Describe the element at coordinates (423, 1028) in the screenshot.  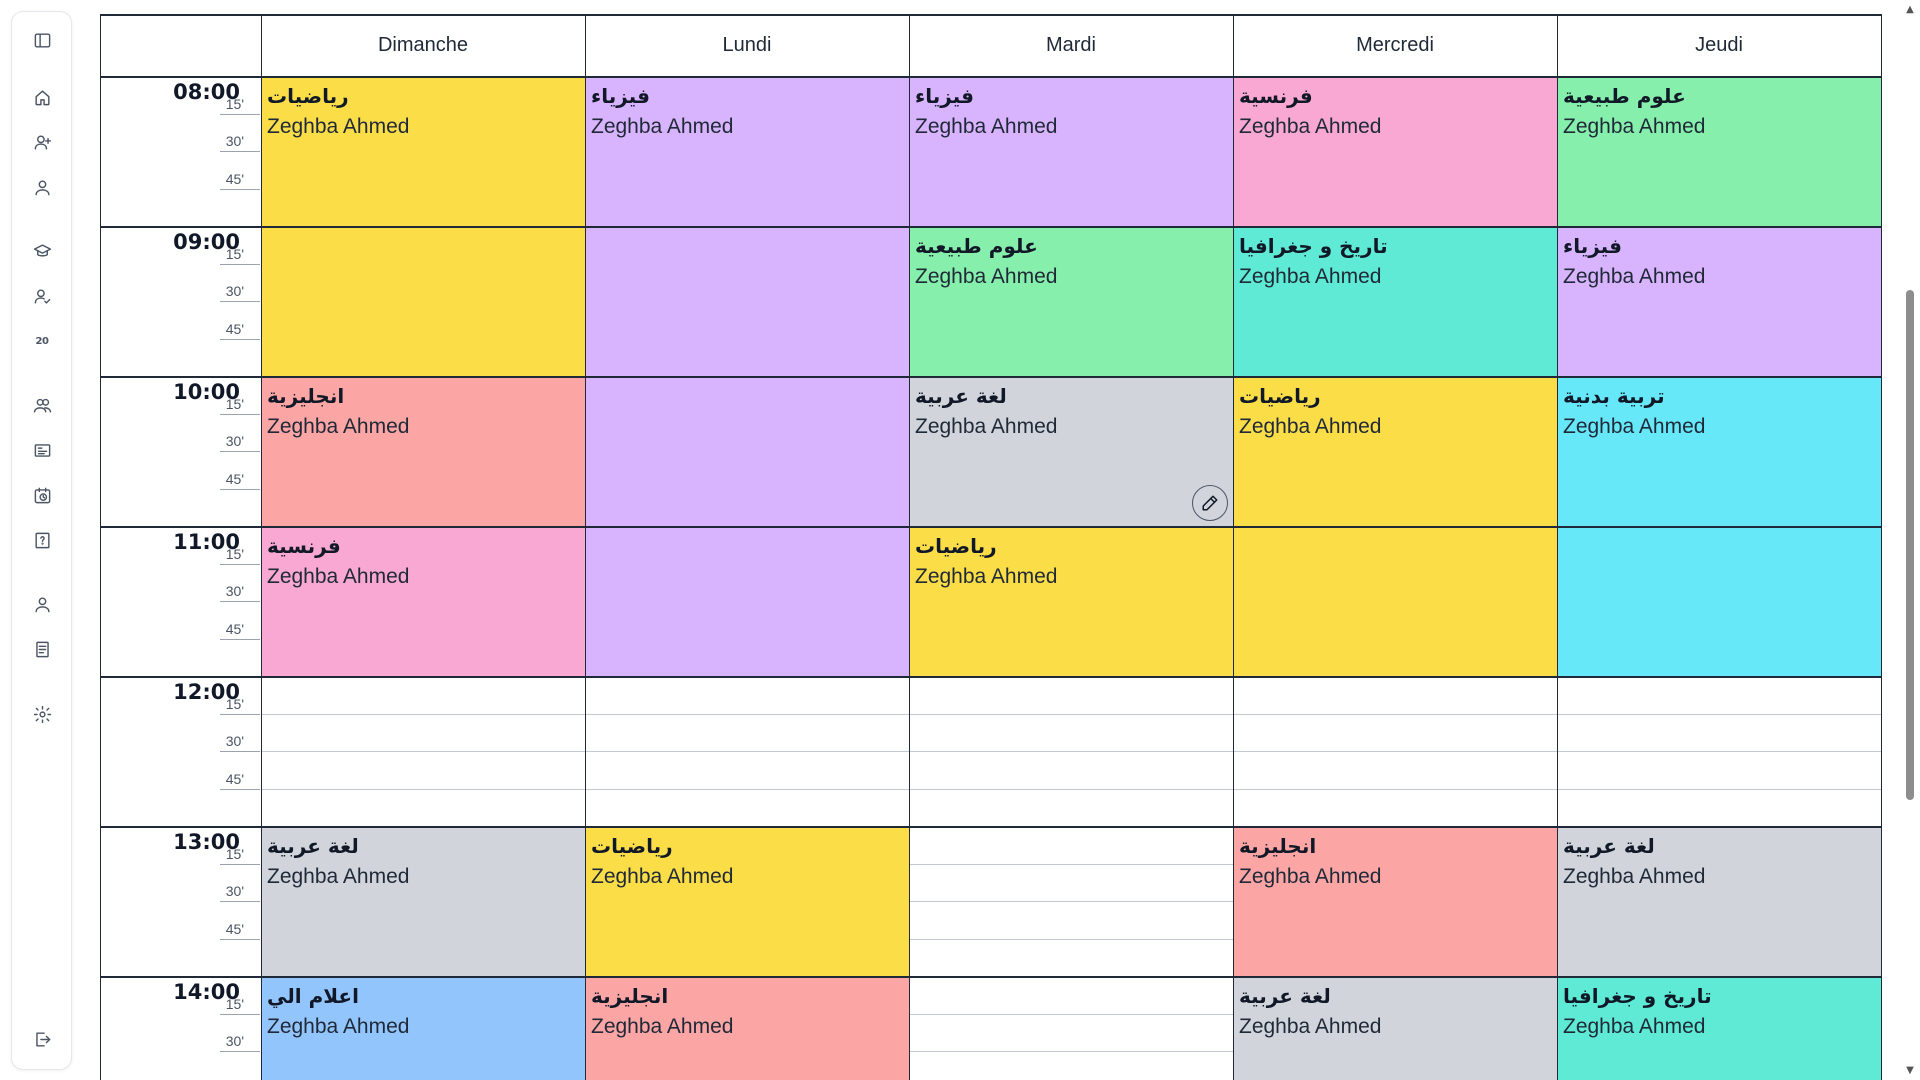
I see `schedule-event: اعلام الي Zeghba Ahmed` at that location.